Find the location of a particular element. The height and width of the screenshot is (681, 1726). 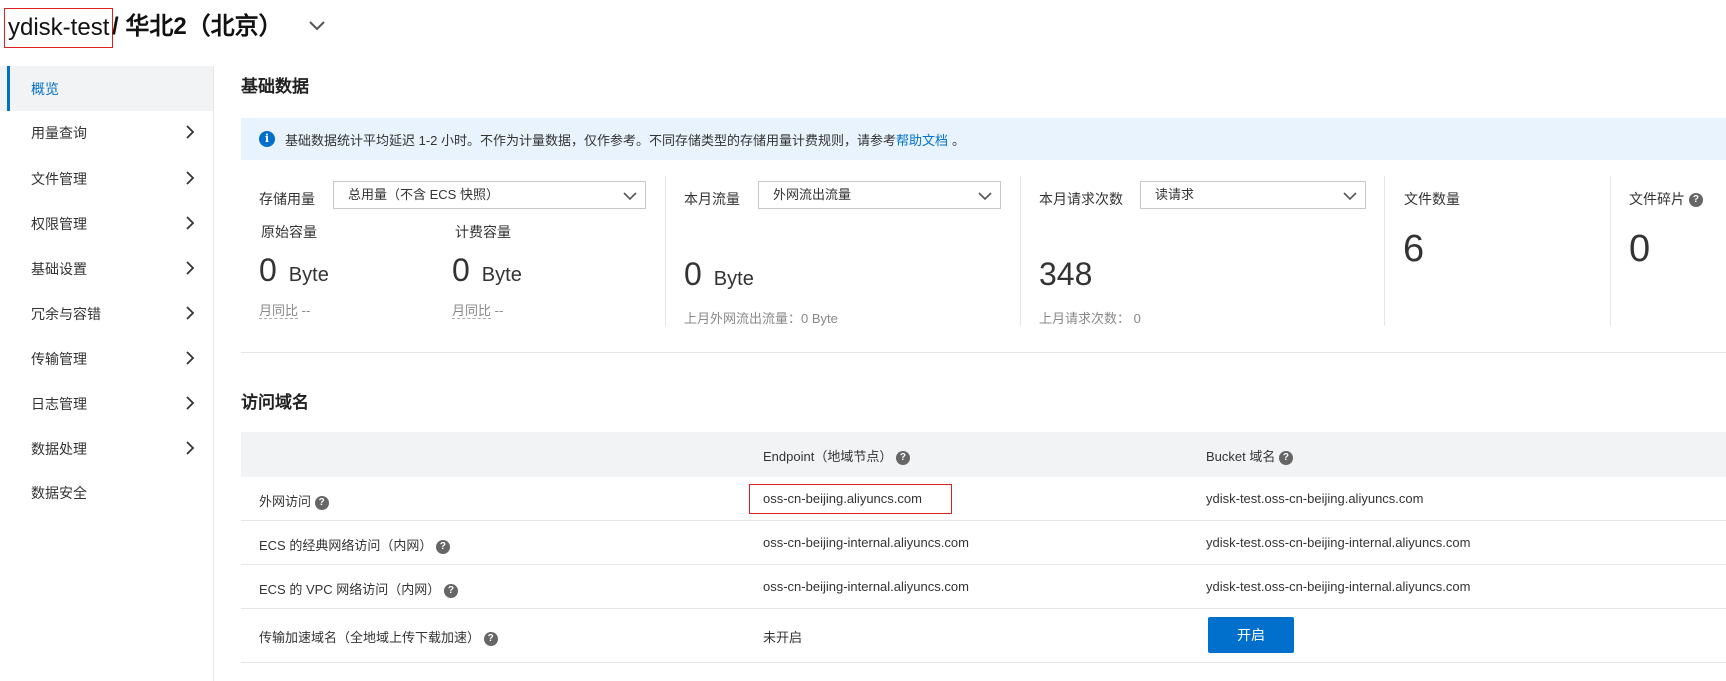

sidebar-item-data-security: 数据安全 is located at coordinates (106, 492).